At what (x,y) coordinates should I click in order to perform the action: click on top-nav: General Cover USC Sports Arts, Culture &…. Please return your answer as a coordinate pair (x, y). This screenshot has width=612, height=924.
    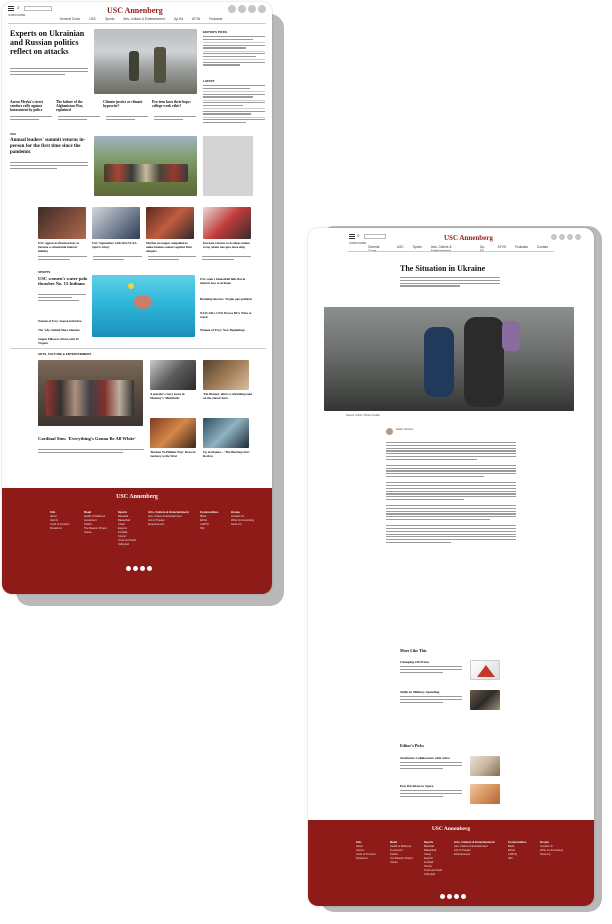
    Looking at the image, I should click on (458, 249).